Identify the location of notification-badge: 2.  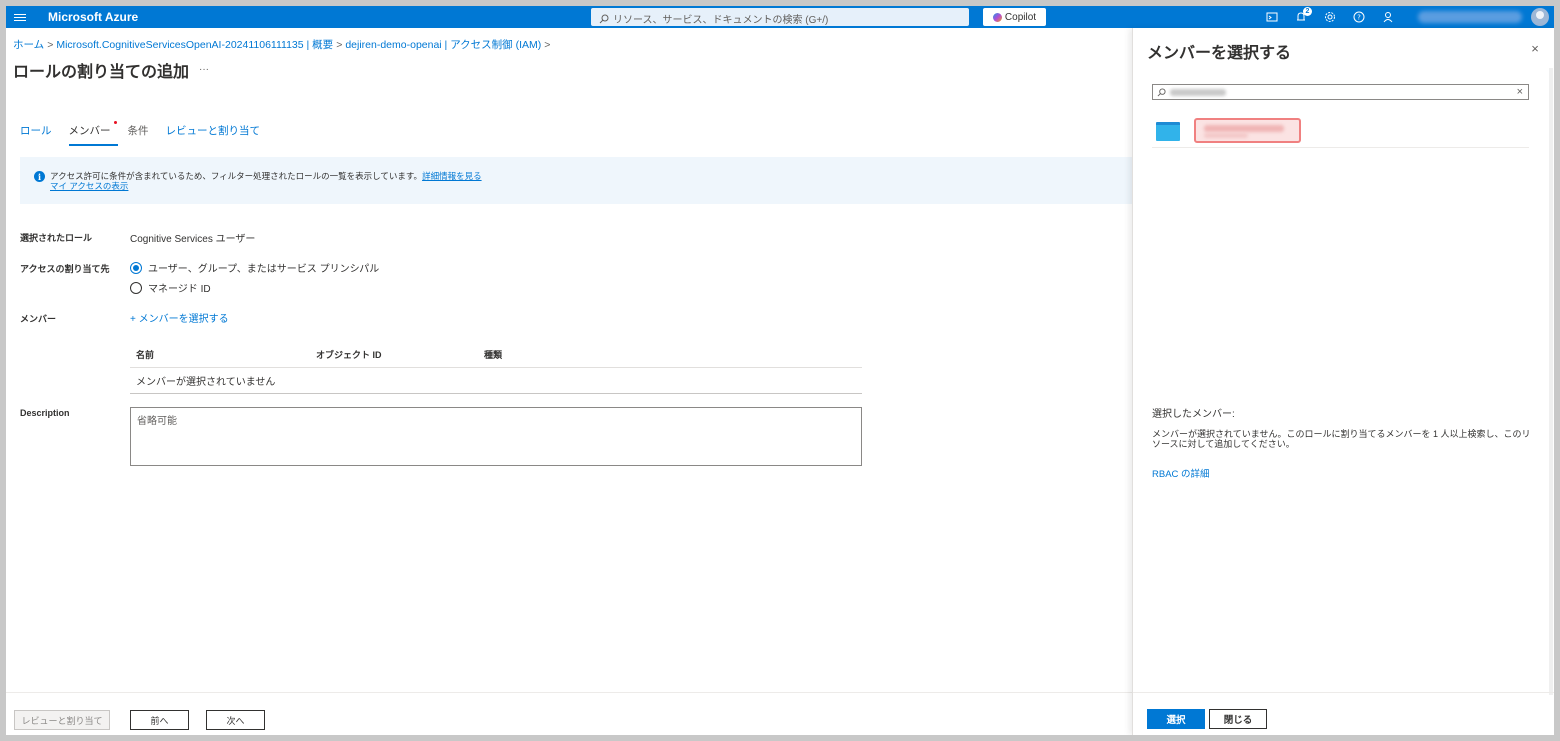
(1307, 11).